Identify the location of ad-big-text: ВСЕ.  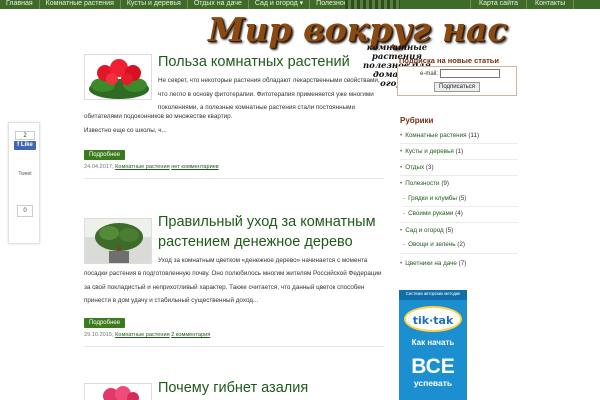
(433, 366).